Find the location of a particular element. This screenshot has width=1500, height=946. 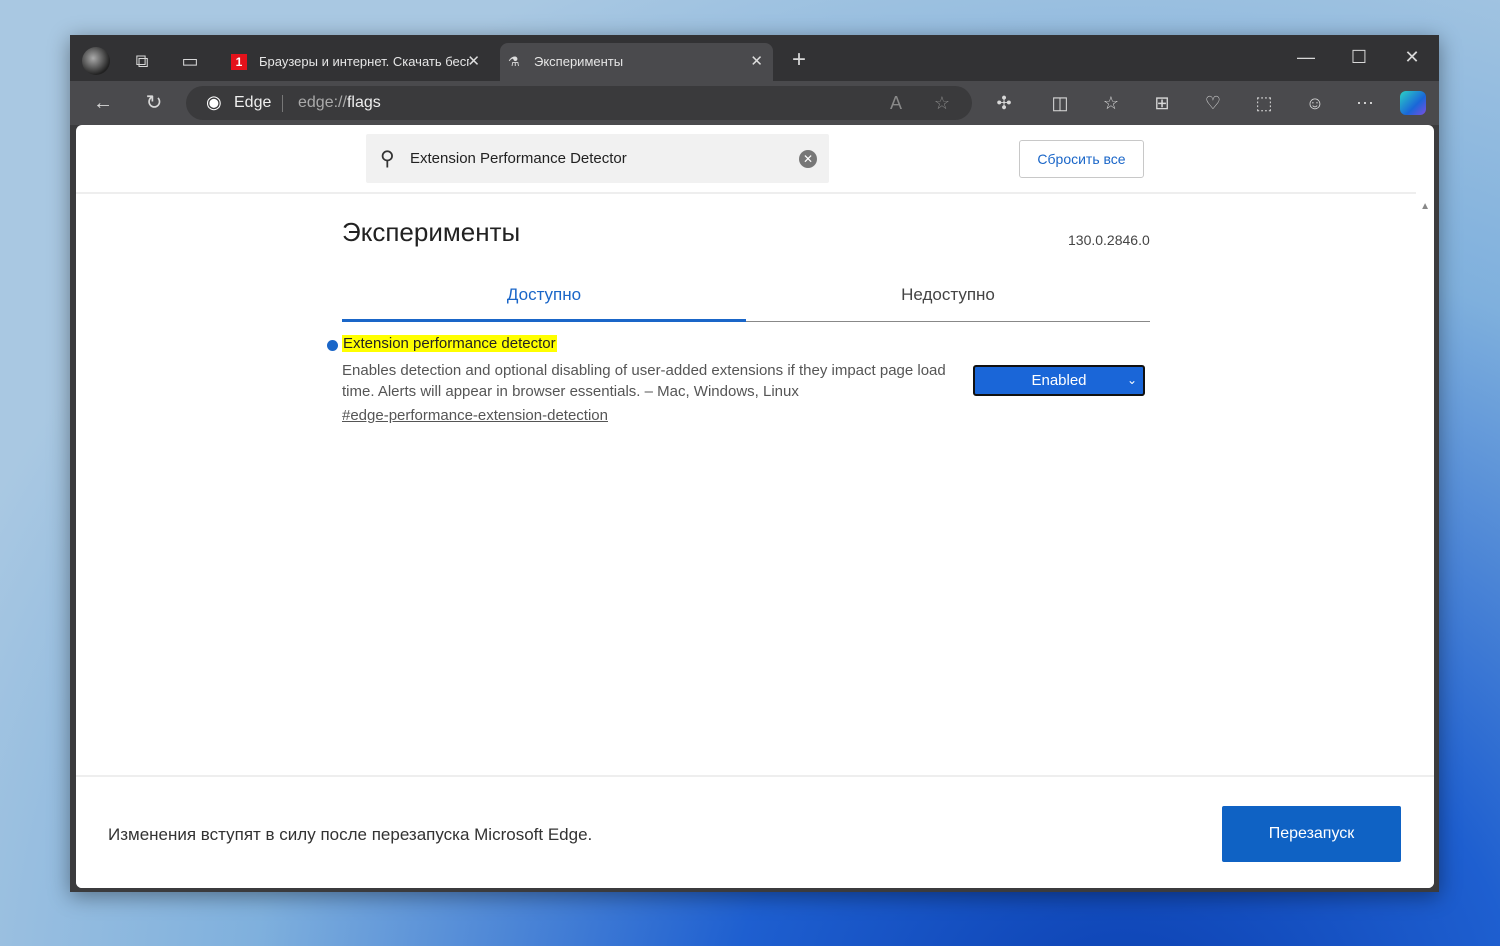

copilot-icon is located at coordinates (1413, 103).